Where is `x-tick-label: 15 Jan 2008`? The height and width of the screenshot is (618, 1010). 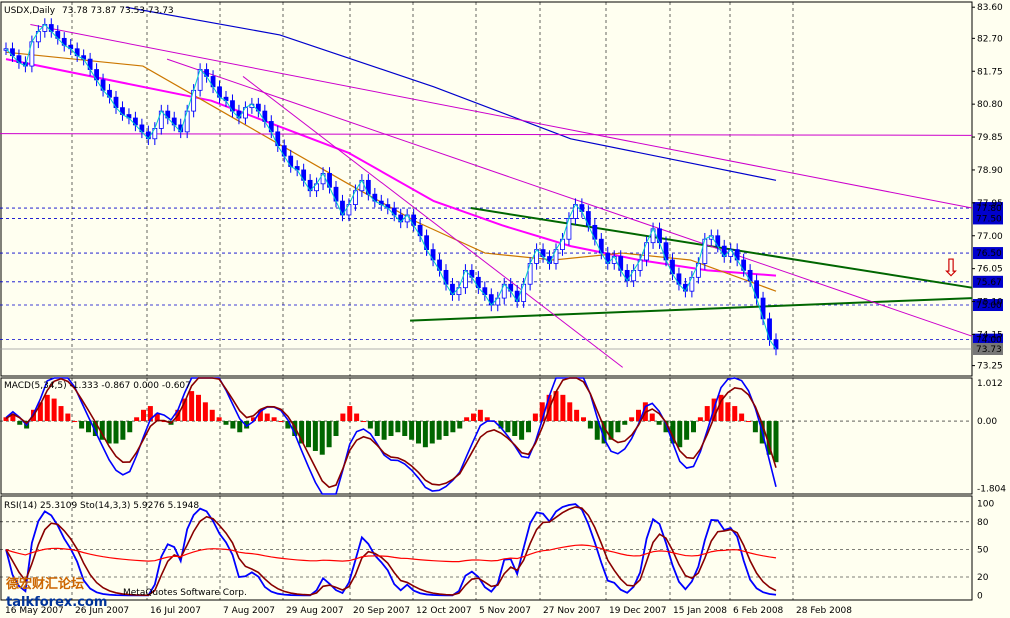
x-tick-label: 15 Jan 2008 is located at coordinates (700, 611).